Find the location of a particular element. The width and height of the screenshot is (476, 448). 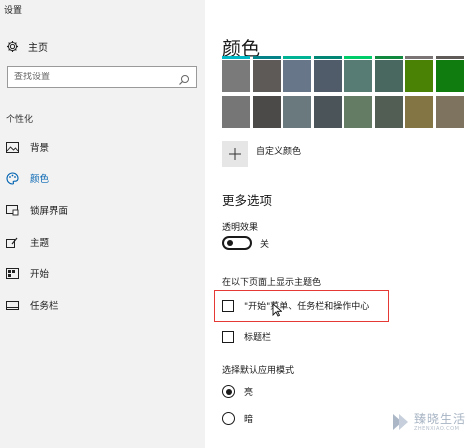

watermark-logo-icon is located at coordinates (400, 422).